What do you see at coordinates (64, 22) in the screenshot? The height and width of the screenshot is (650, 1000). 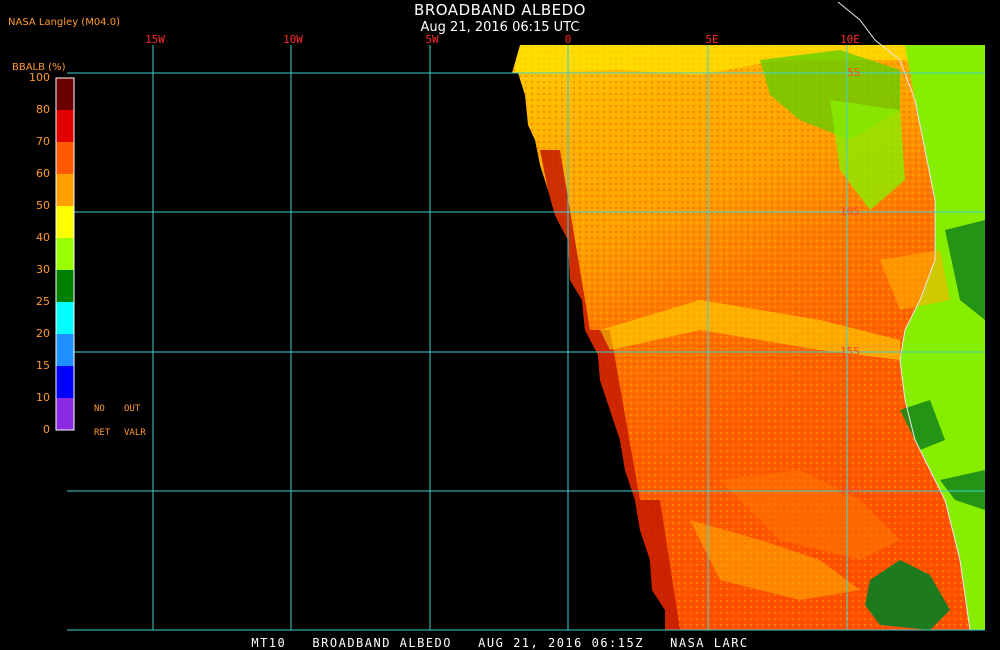 I see `source-label: NASA Langley (M04.0)` at bounding box center [64, 22].